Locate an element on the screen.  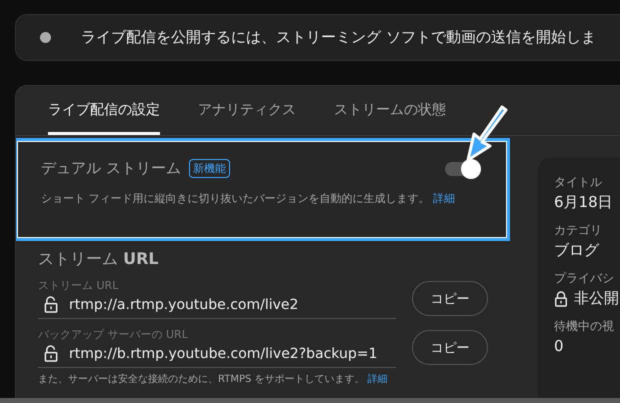
tab: ライブ配信の設定 is located at coordinates (104, 118).